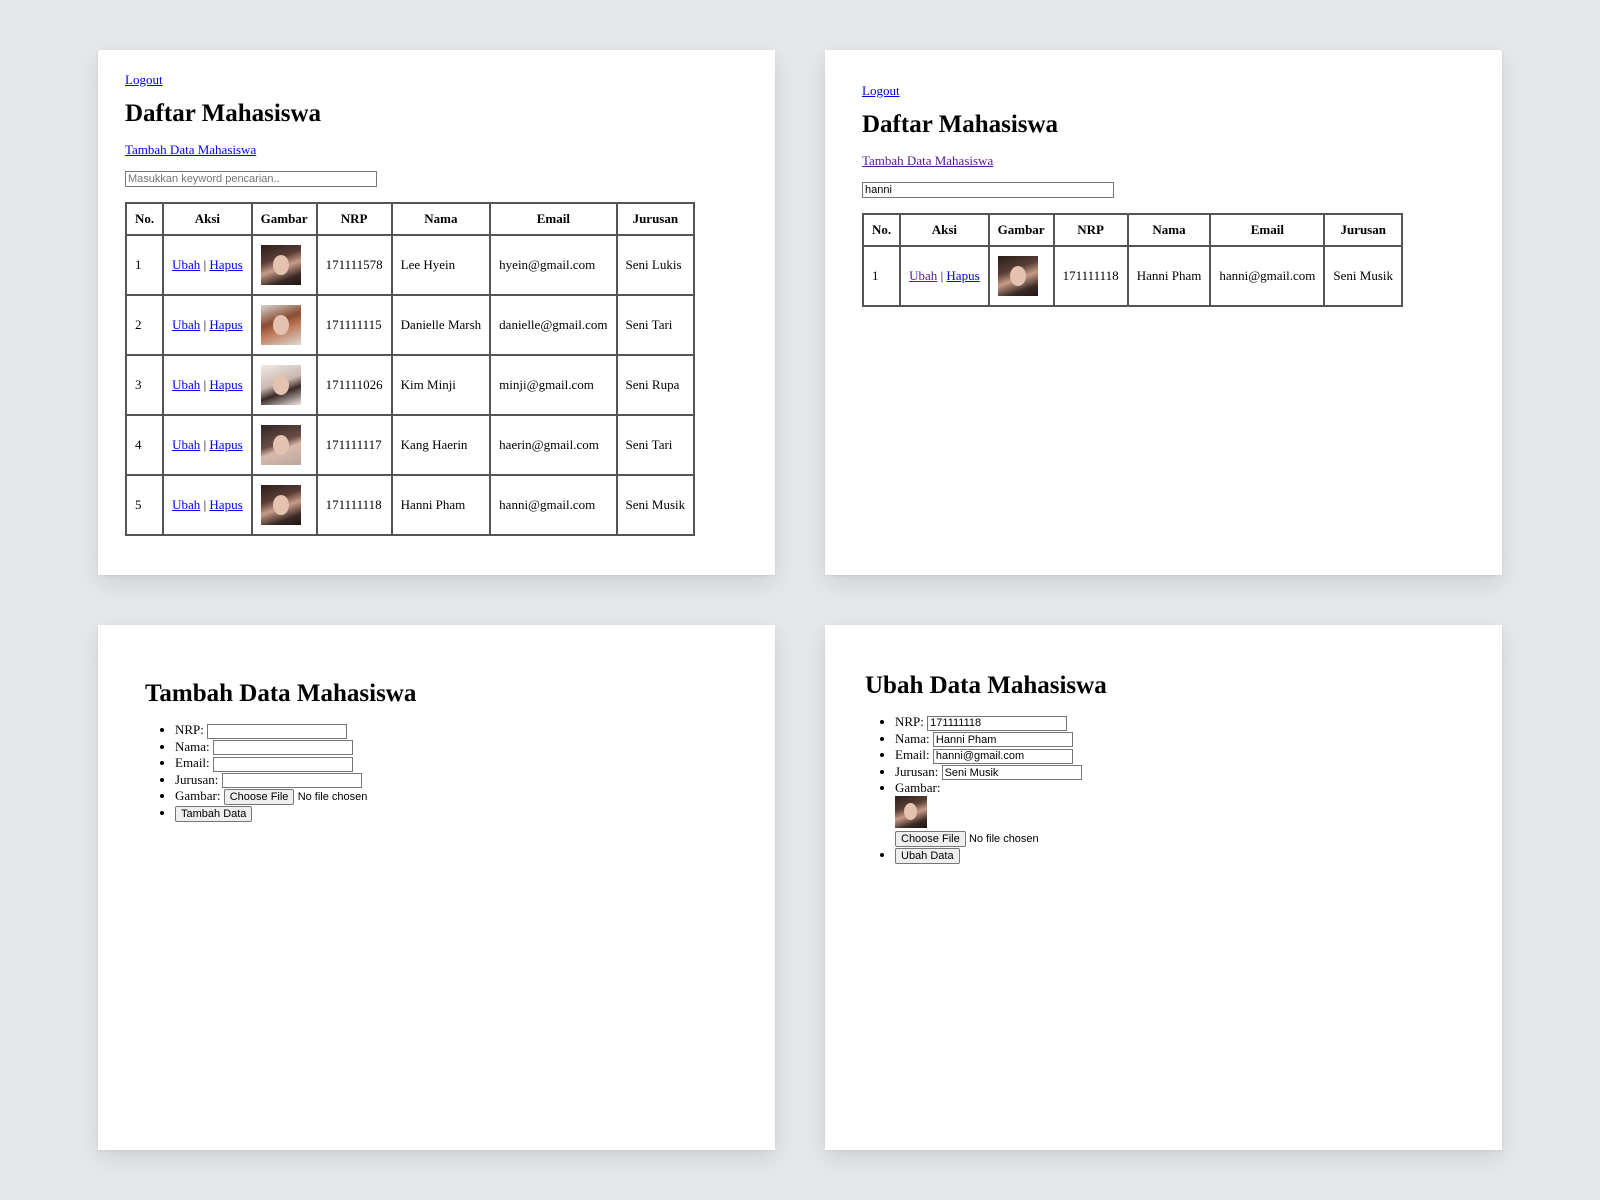 This screenshot has height=1200, width=1600. I want to click on column-header: NRP, so click(354, 219).